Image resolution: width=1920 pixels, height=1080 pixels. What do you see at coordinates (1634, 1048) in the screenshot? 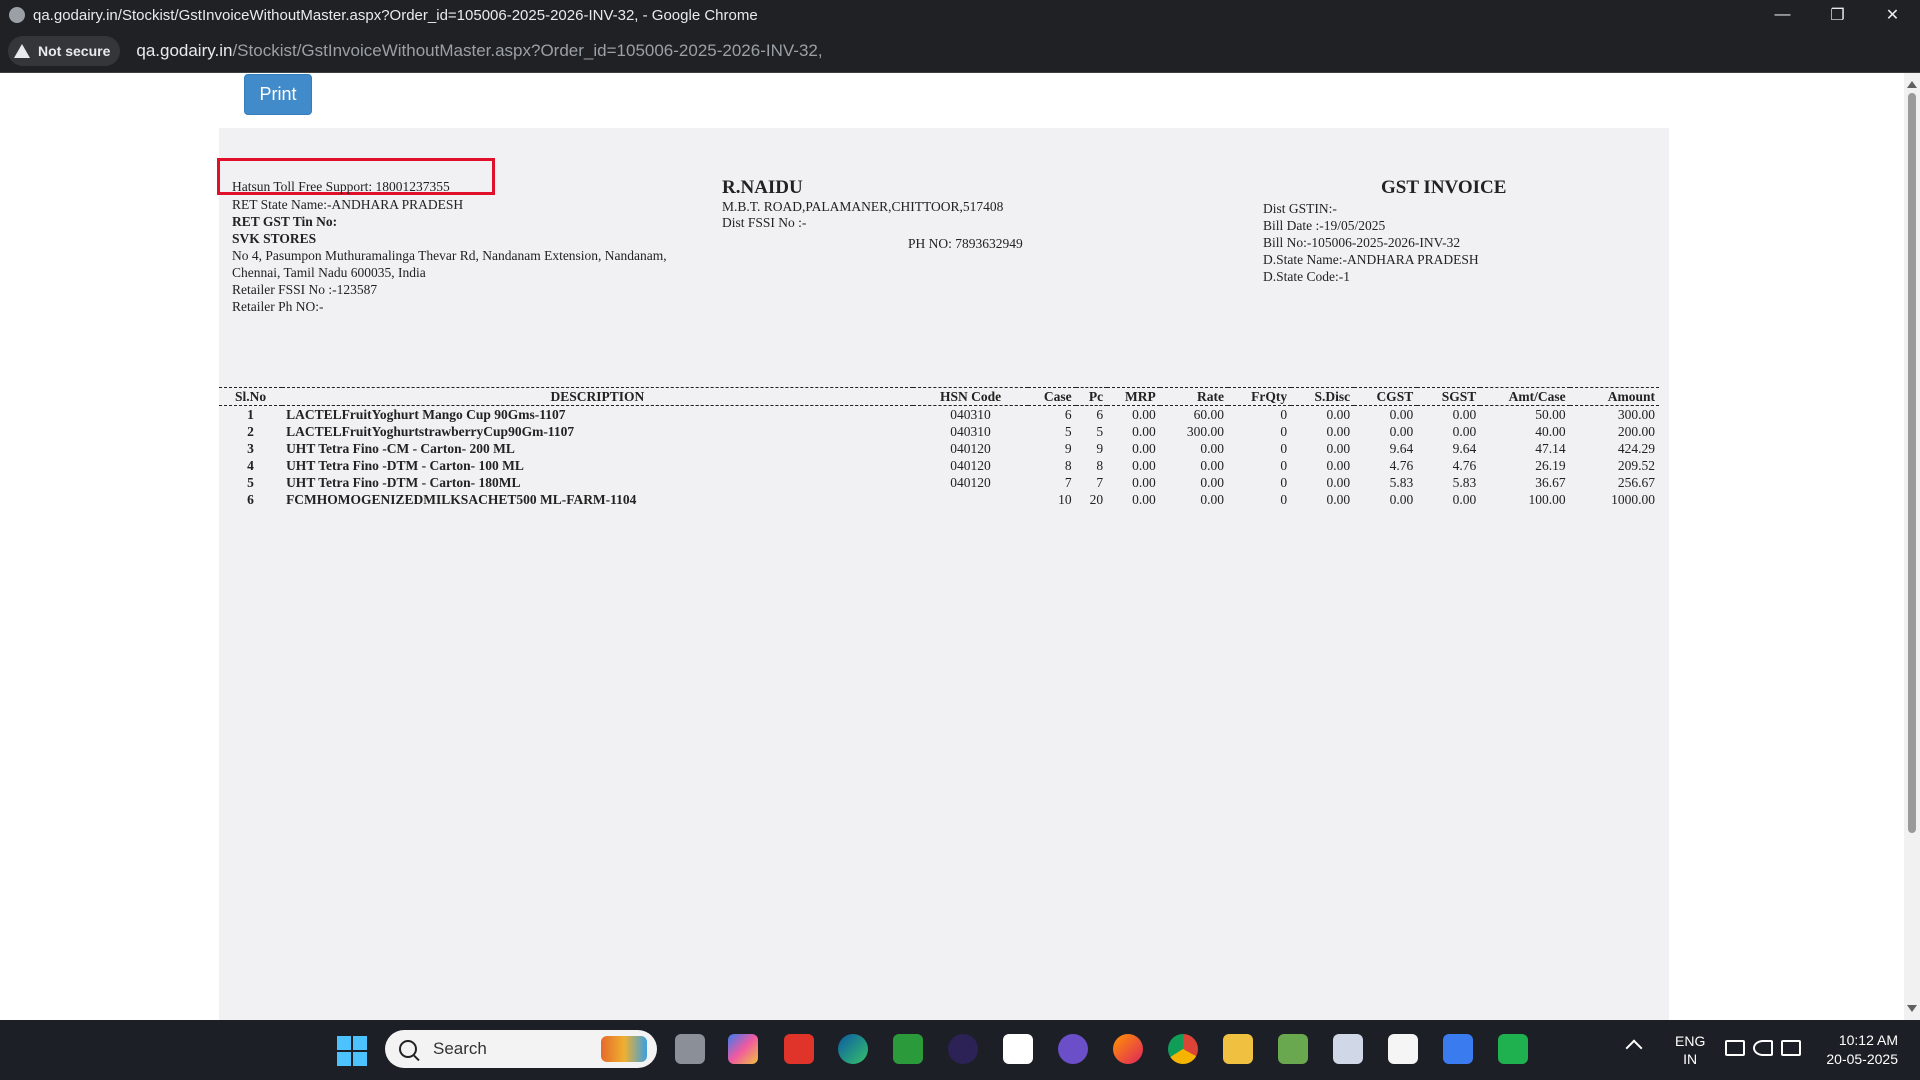
I see `show-hidden-icons-icon` at bounding box center [1634, 1048].